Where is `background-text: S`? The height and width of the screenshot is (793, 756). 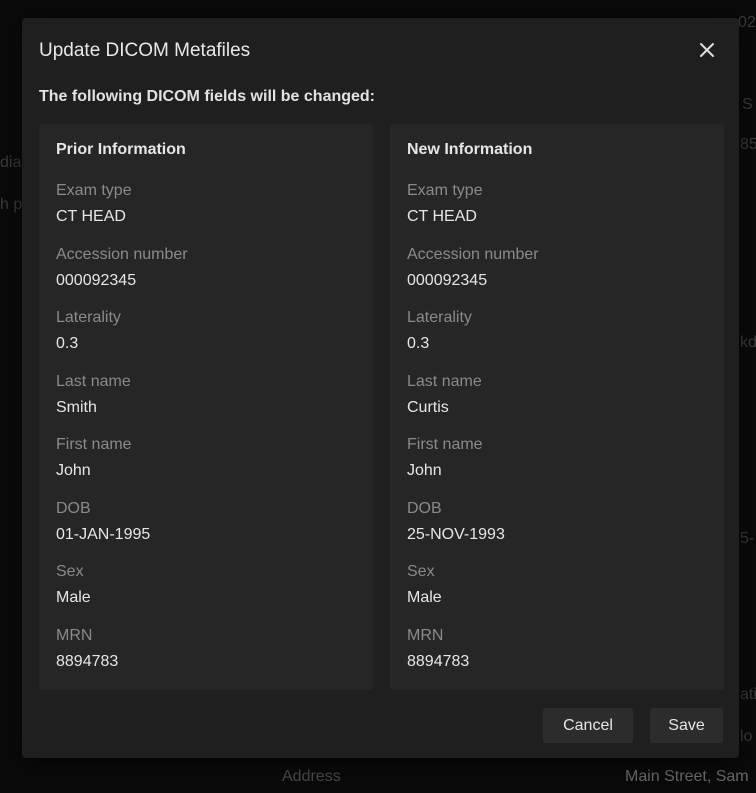
background-text: S is located at coordinates (747, 104).